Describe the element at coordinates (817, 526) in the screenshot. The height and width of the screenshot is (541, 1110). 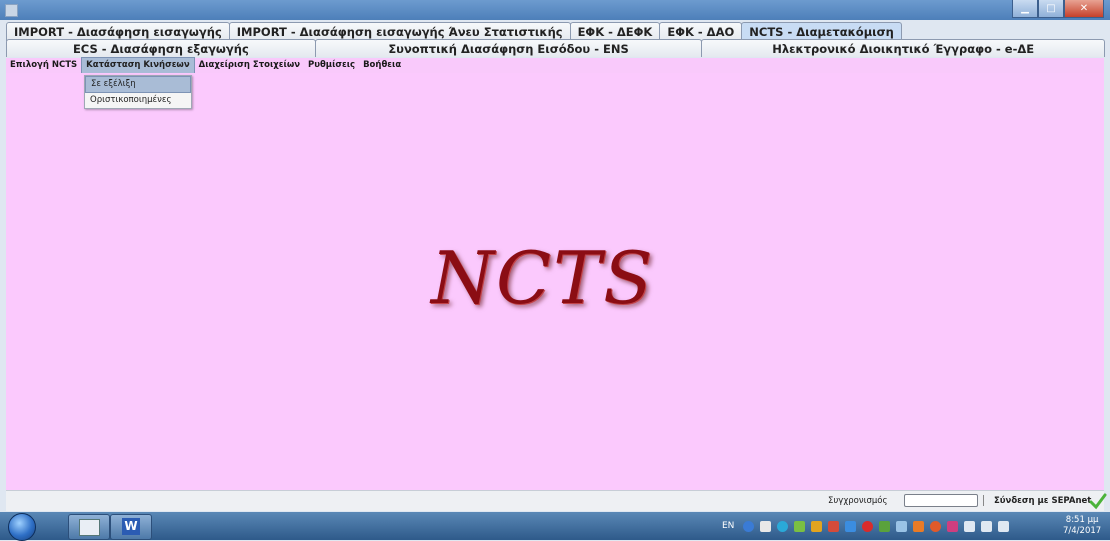
I see `tray-shield-icon` at that location.